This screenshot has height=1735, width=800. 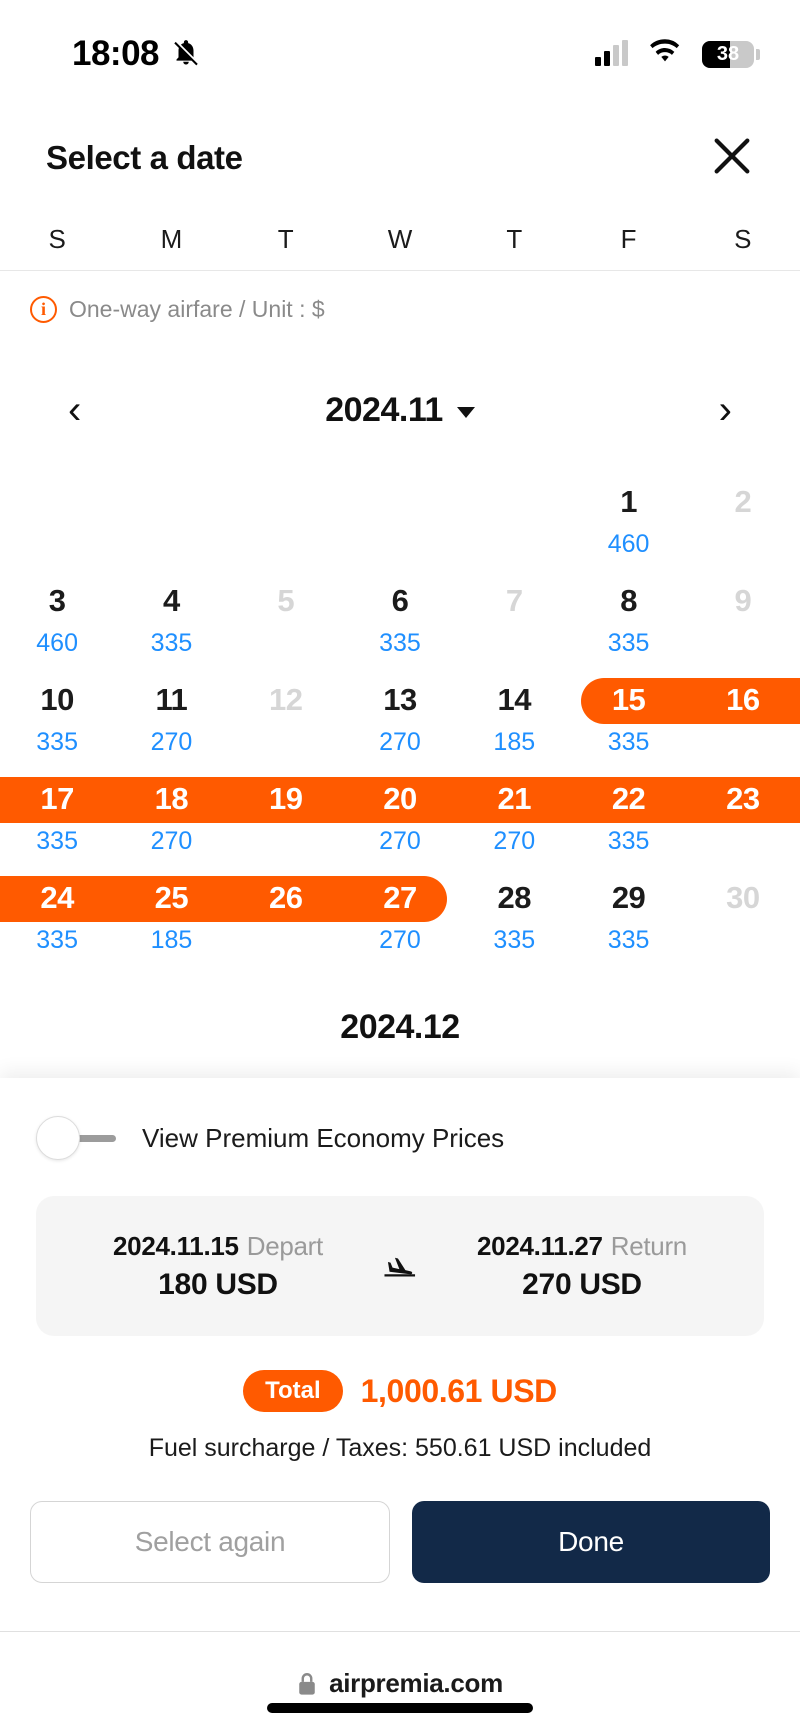 I want to click on depart-label: Depart, so click(x=285, y=1245).